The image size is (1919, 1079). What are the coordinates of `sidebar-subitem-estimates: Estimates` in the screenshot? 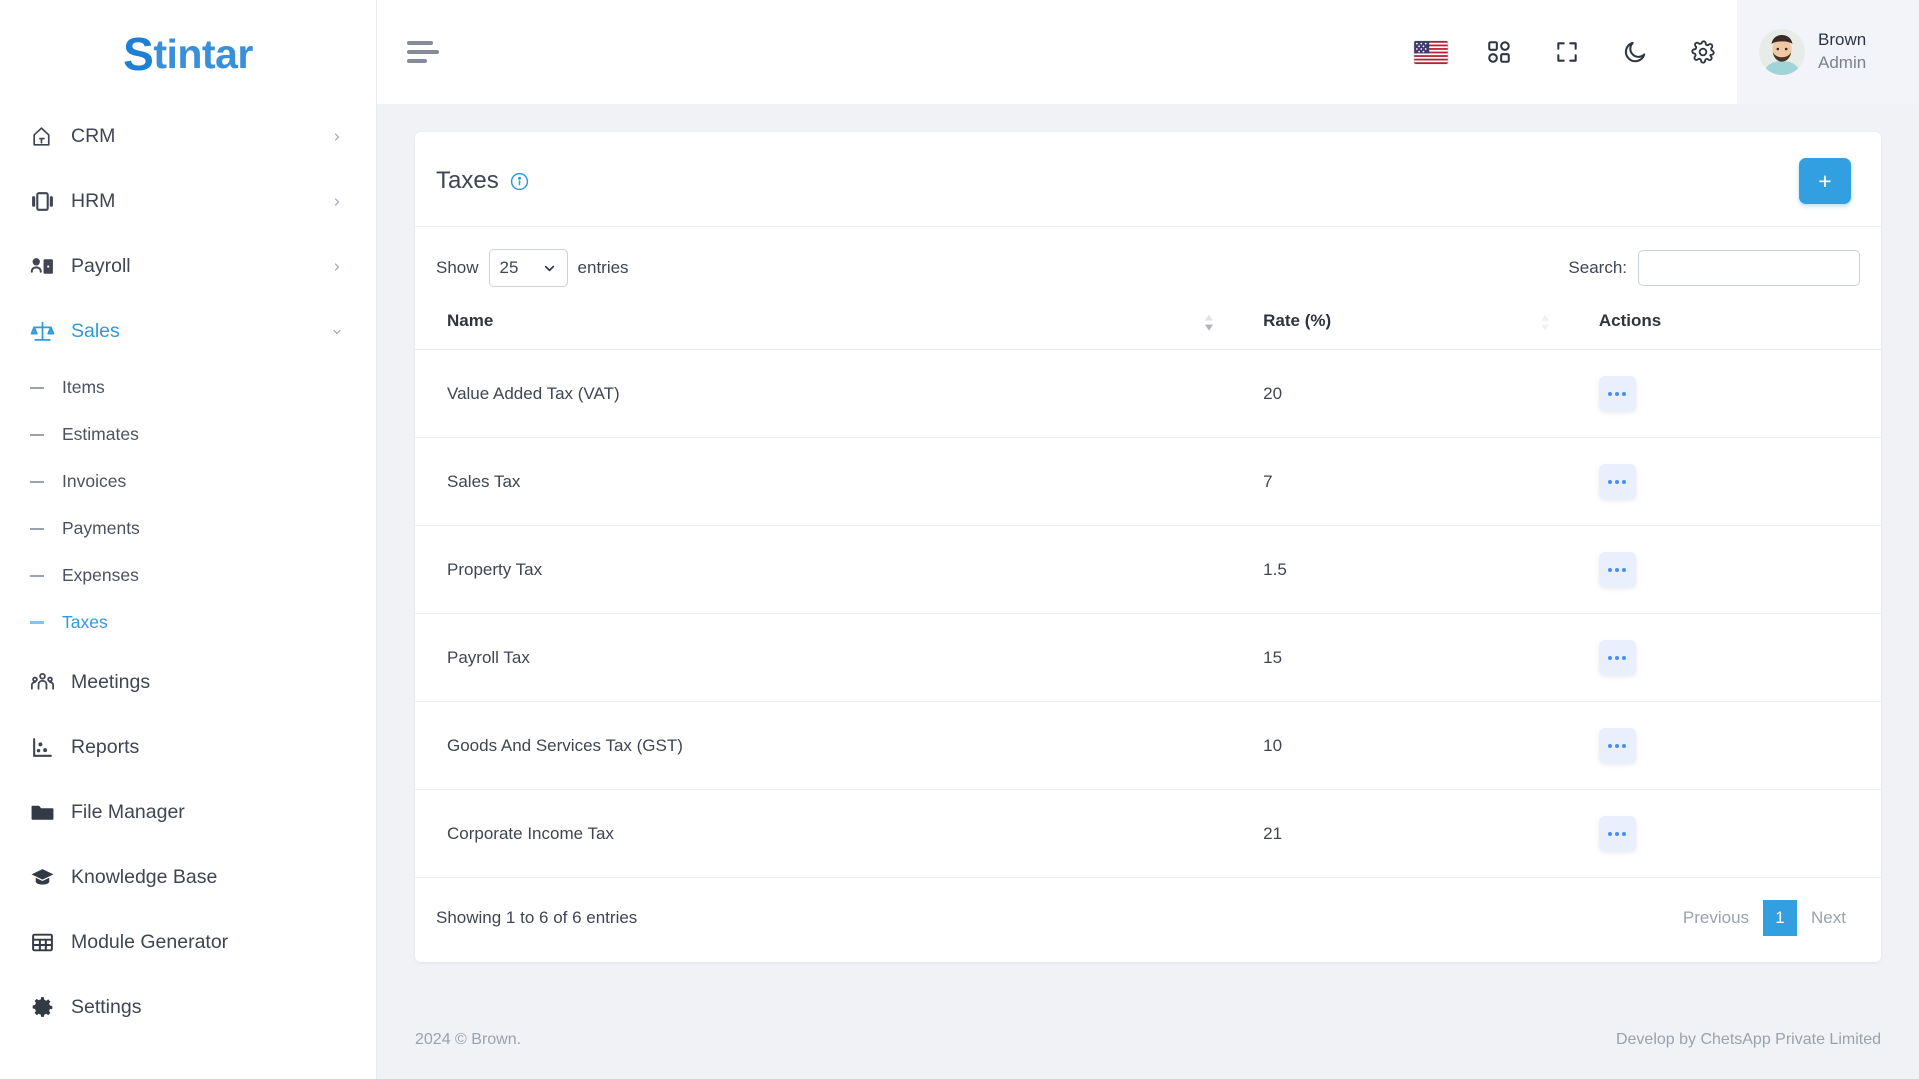 It's located at (188, 434).